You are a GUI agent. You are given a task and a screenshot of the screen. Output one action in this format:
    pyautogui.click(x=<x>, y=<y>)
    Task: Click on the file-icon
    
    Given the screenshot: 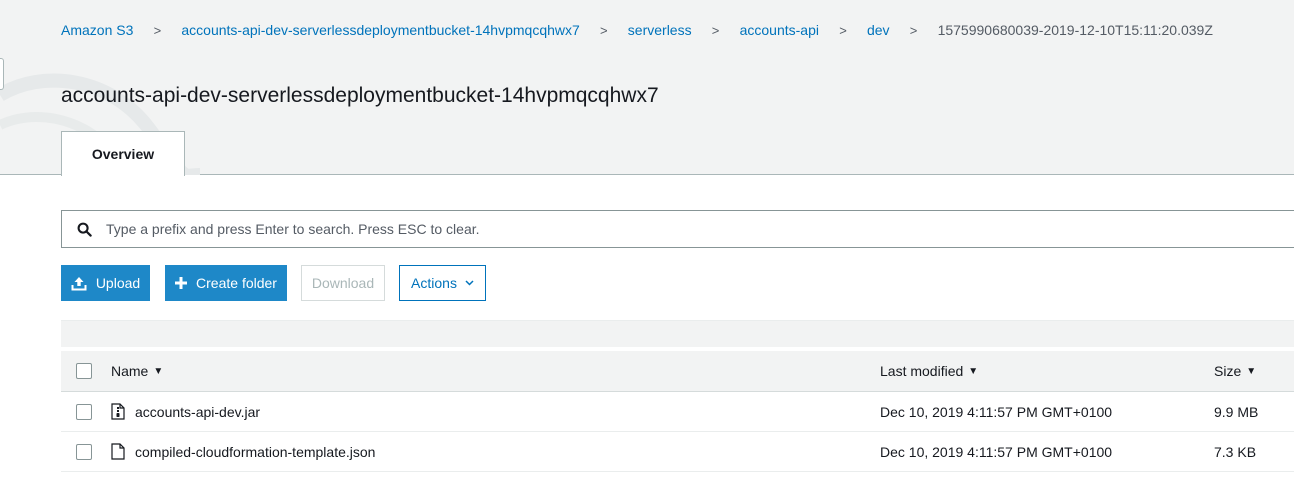 What is the action you would take?
    pyautogui.click(x=118, y=451)
    